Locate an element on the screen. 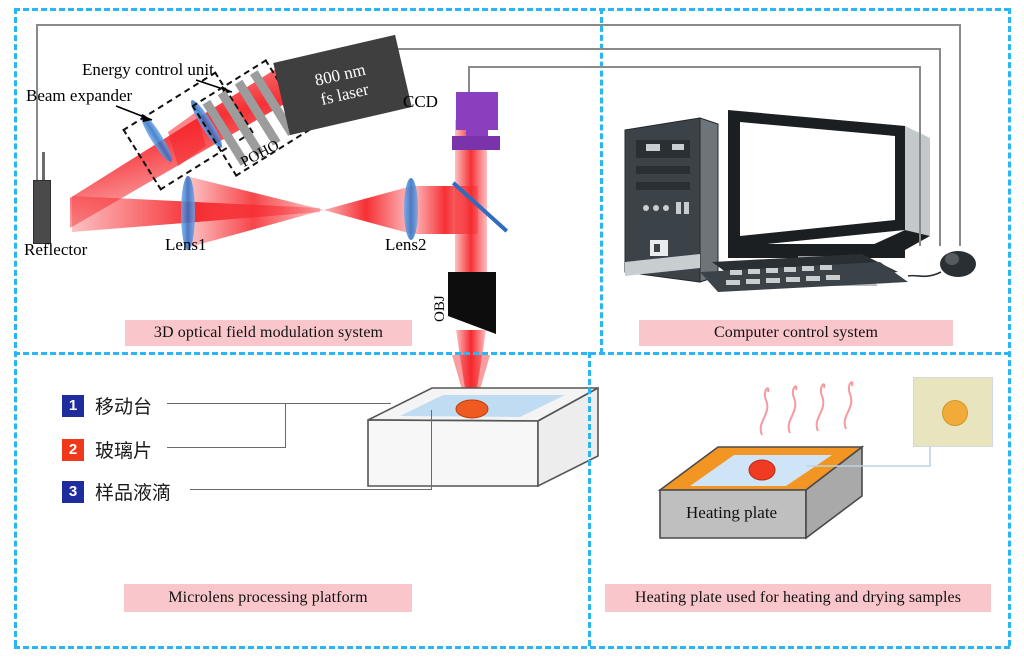  lens1-label: Lens1 is located at coordinates (186, 244).